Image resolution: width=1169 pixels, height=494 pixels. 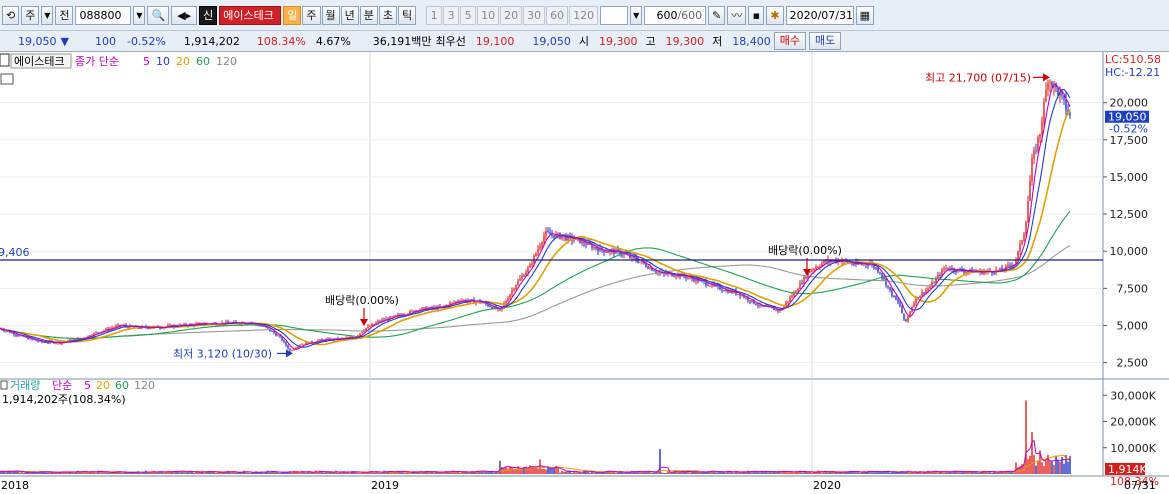 I want to click on search-icon: 🔍, so click(x=158, y=15).